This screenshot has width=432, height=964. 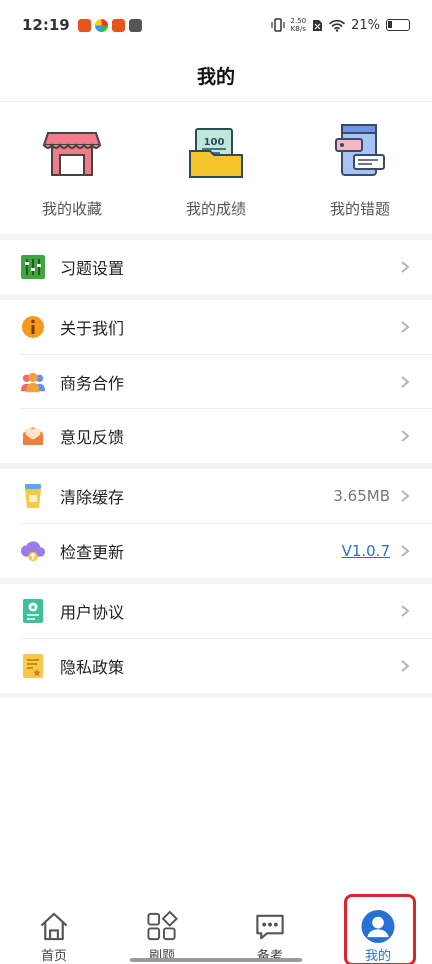 I want to click on svg-text: 100, so click(x=214, y=142).